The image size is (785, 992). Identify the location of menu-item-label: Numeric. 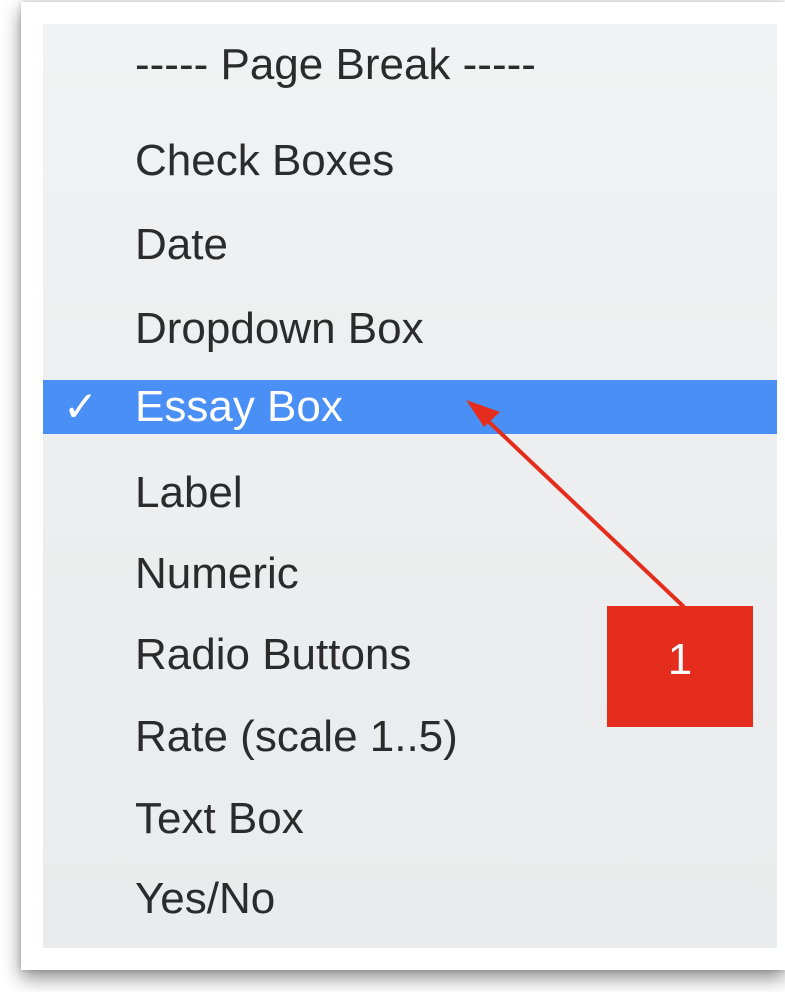
(217, 573).